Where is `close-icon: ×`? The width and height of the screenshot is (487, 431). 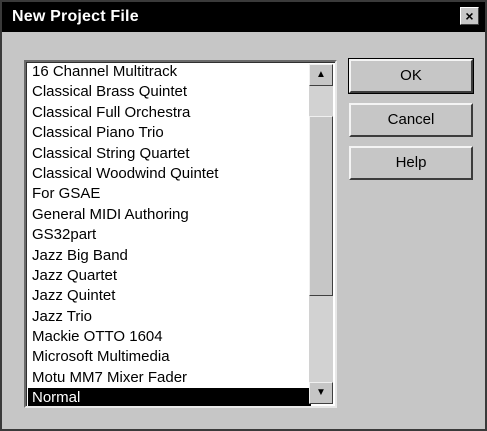 close-icon: × is located at coordinates (469, 16).